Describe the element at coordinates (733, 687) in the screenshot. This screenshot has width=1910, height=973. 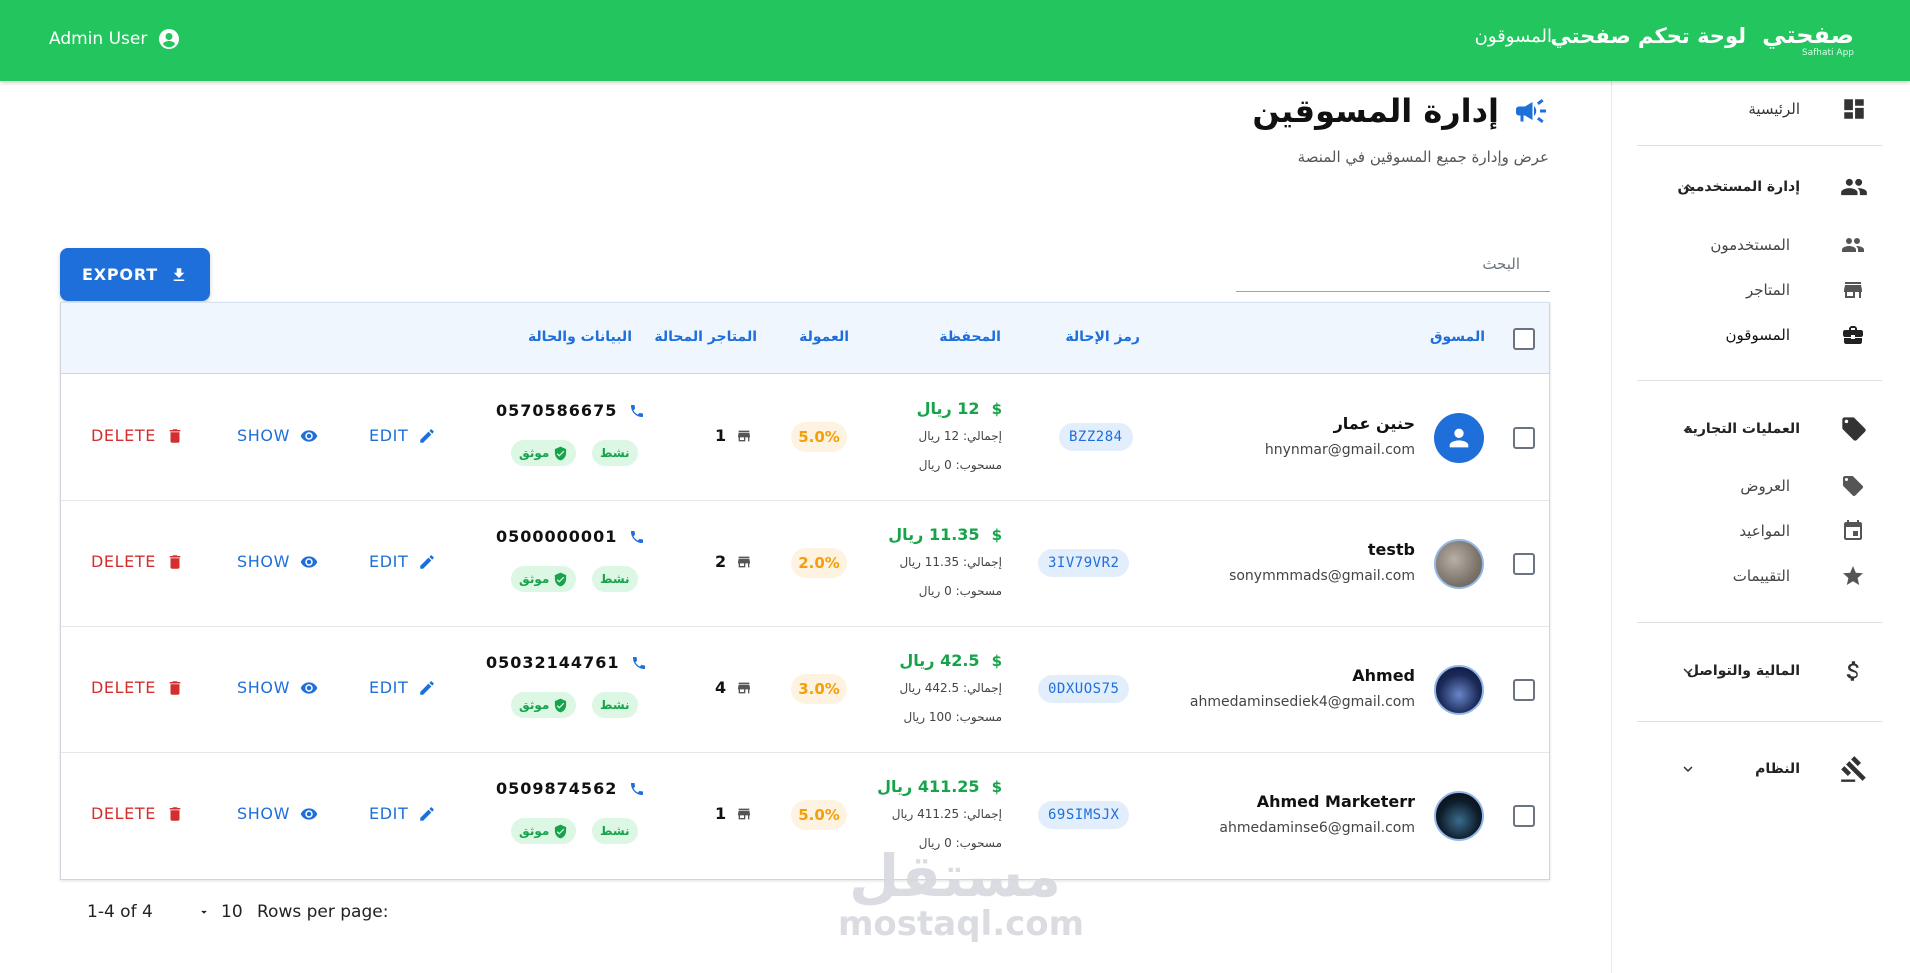
I see `referred-stores-count: 4` at that location.